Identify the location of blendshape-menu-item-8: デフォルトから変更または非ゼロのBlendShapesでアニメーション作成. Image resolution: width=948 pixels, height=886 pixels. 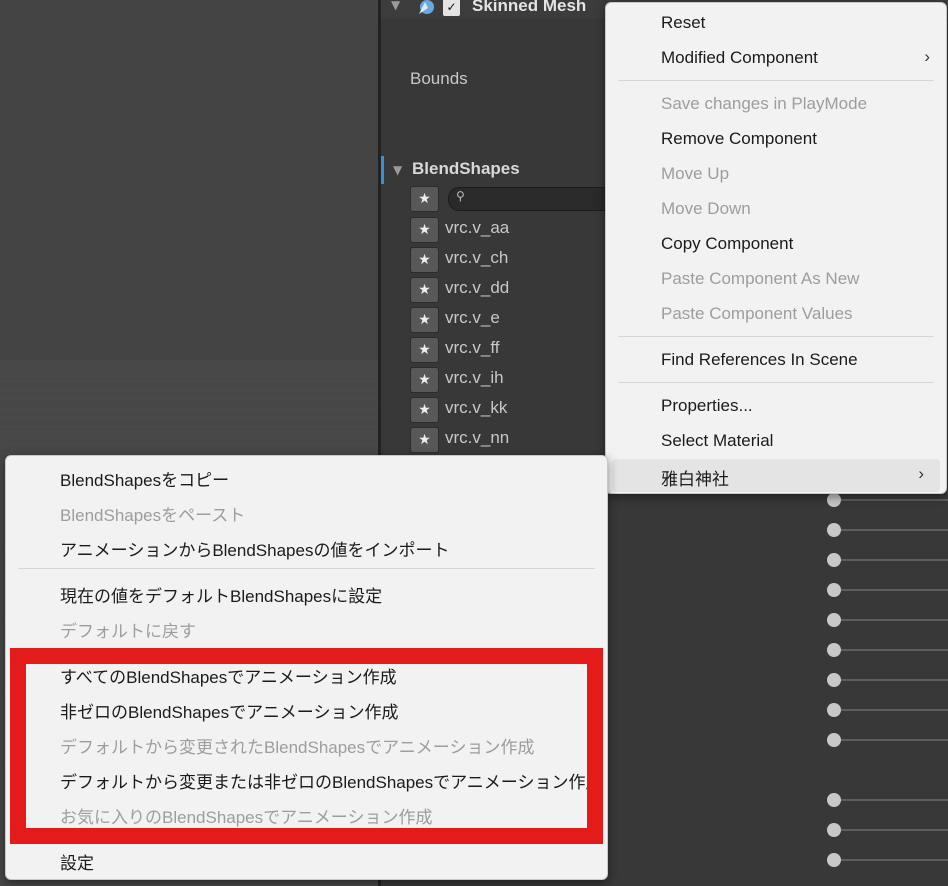
(306, 778).